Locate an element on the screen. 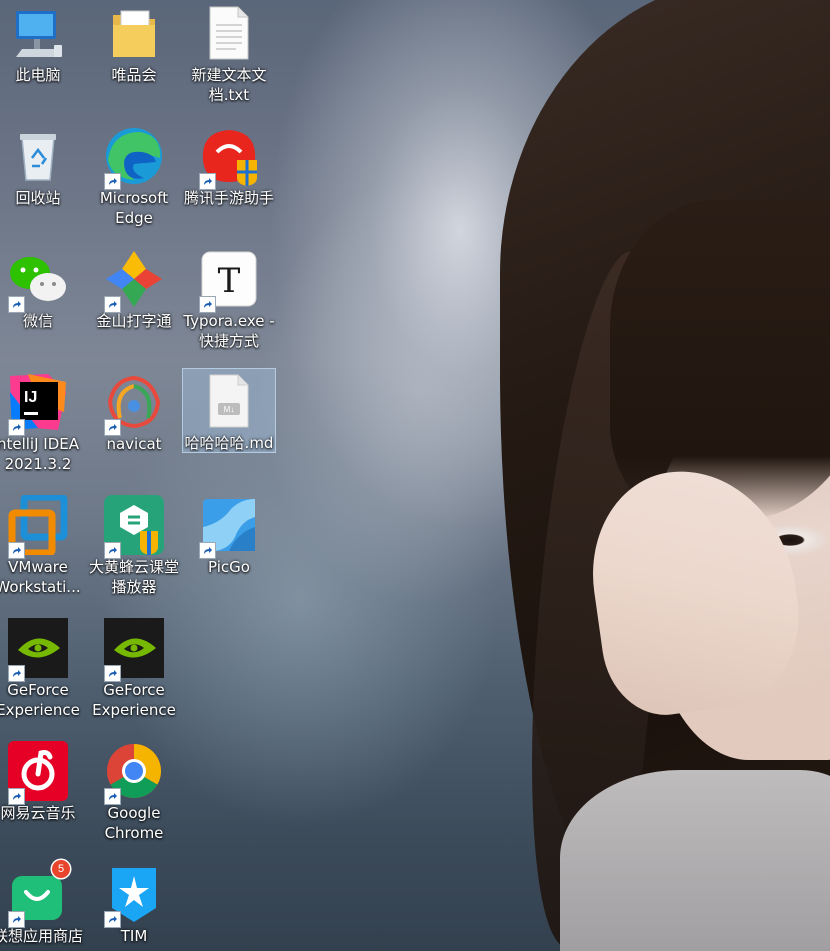  desktop-icon-label: Microsoft Edge is located at coordinates (134, 208).